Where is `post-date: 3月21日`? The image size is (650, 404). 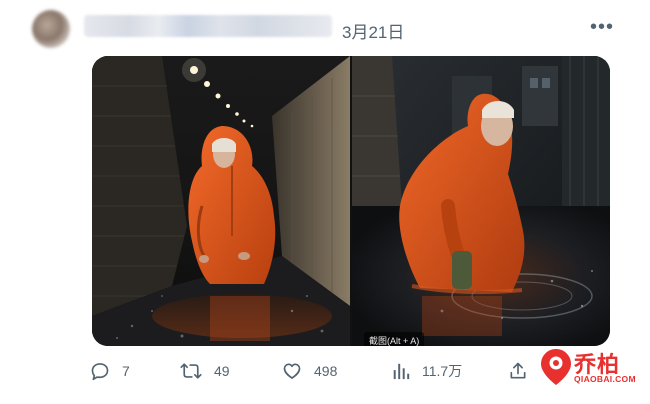
post-date: 3月21日 is located at coordinates (373, 30).